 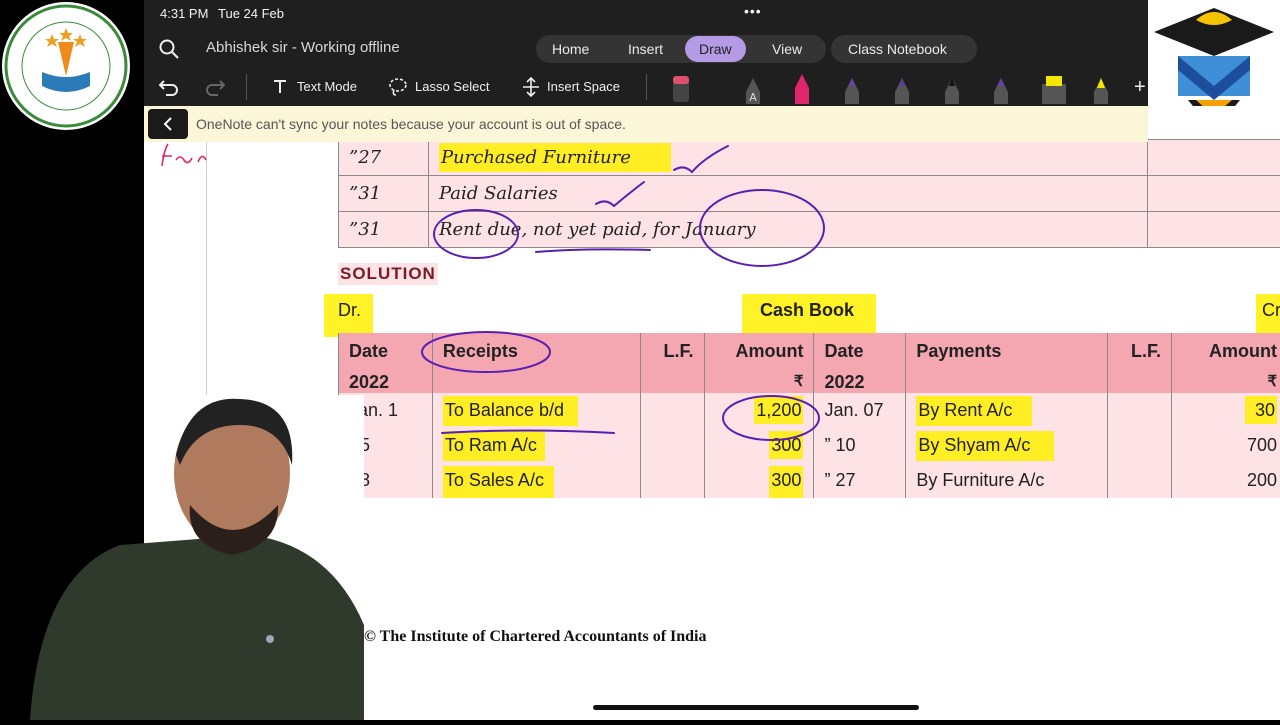 What do you see at coordinates (753, 97) in the screenshot?
I see `svg-text: A` at bounding box center [753, 97].